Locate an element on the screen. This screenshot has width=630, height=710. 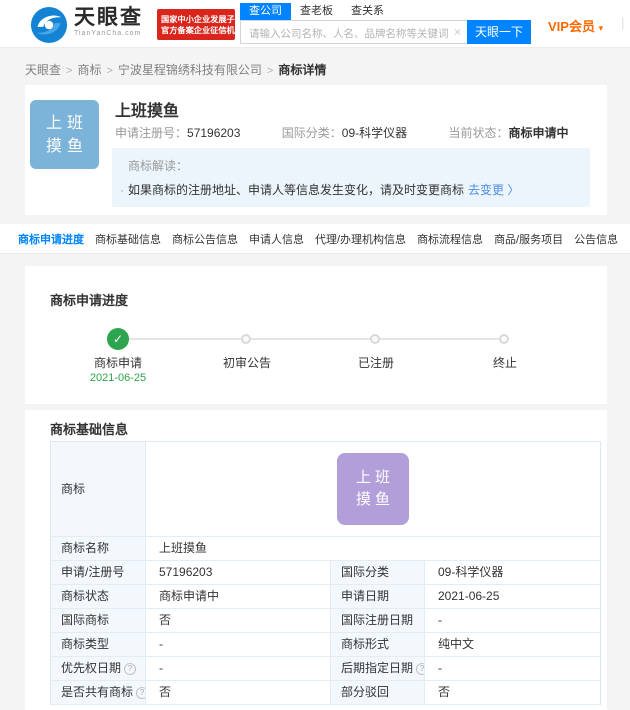
tab-basic-info: 商标基础信息 is located at coordinates (128, 239).